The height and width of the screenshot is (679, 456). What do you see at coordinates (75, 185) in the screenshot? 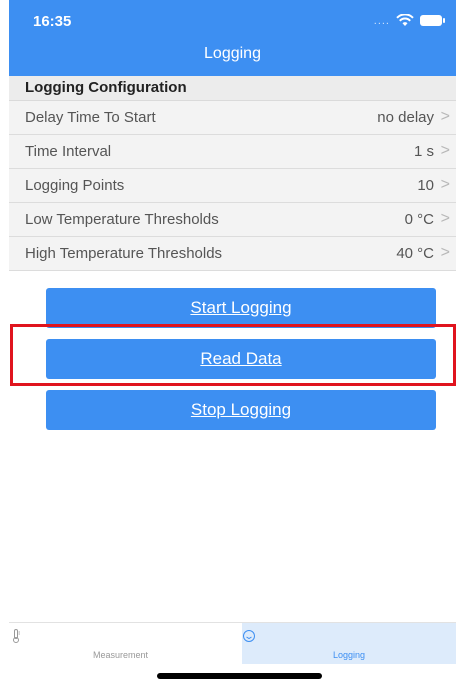
I see `row-label: Logging Points` at bounding box center [75, 185].